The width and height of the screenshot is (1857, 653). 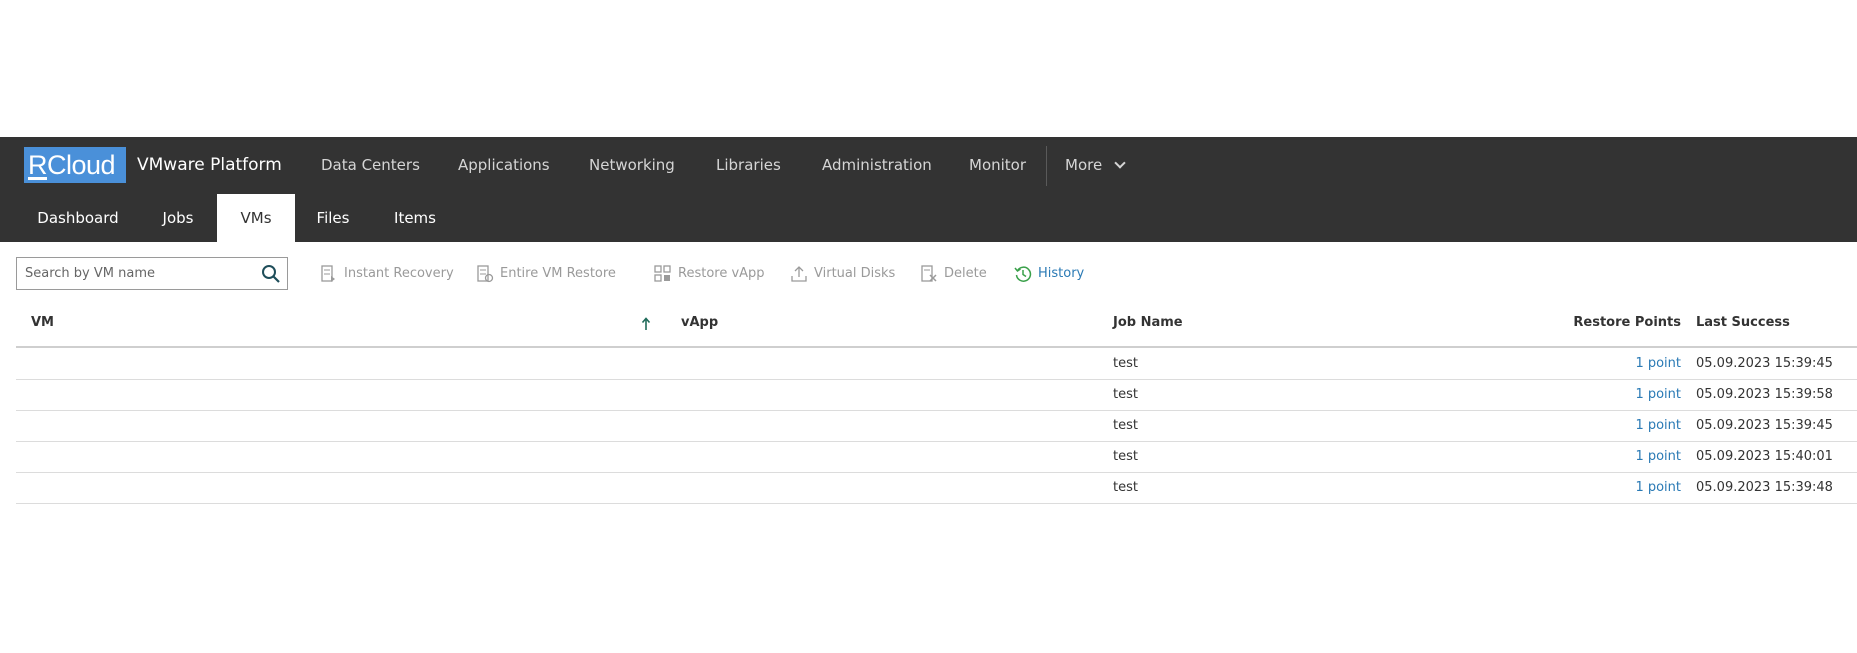 I want to click on nav-more-label: More, so click(x=1084, y=165).